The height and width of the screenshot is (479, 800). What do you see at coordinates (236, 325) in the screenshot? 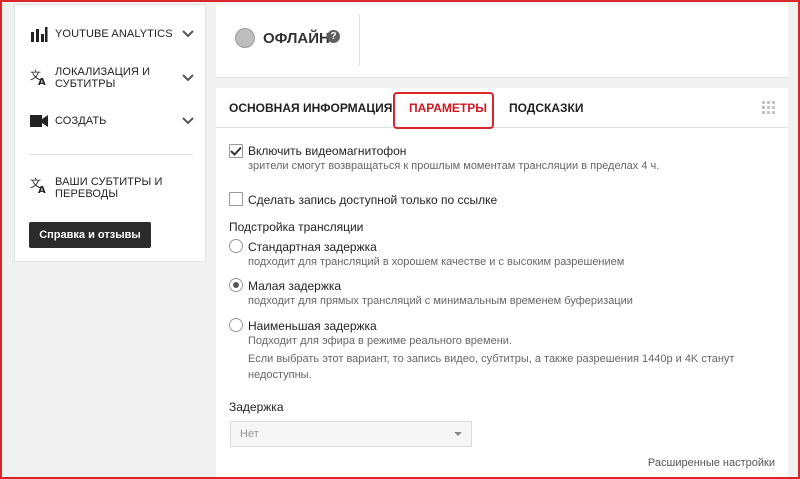
I see `latency-ultralow-radio` at bounding box center [236, 325].